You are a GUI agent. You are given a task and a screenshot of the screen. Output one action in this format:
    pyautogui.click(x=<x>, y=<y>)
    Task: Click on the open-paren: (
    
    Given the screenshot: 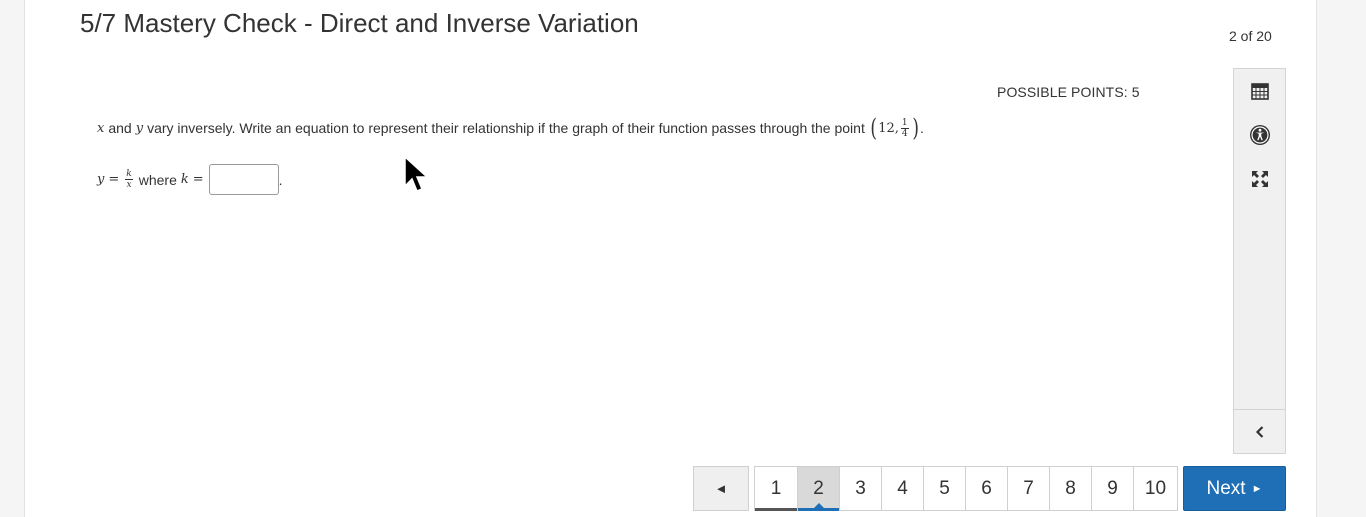 What is the action you would take?
    pyautogui.click(x=873, y=128)
    